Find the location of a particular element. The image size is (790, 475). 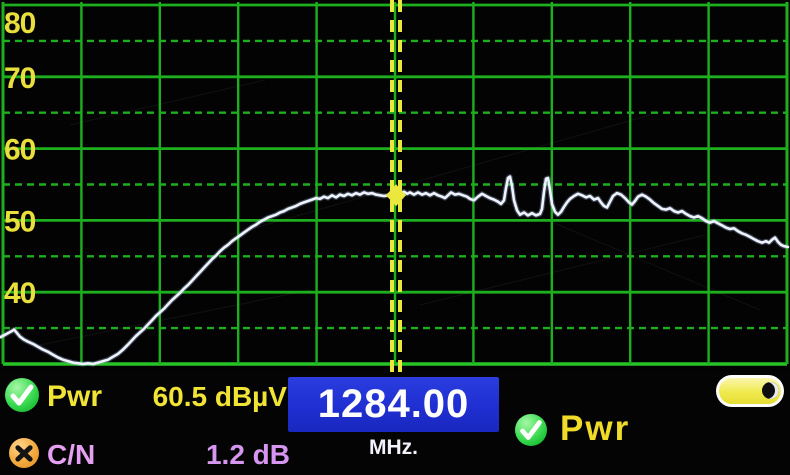

marker-mode-label: Pwr is located at coordinates (595, 428).